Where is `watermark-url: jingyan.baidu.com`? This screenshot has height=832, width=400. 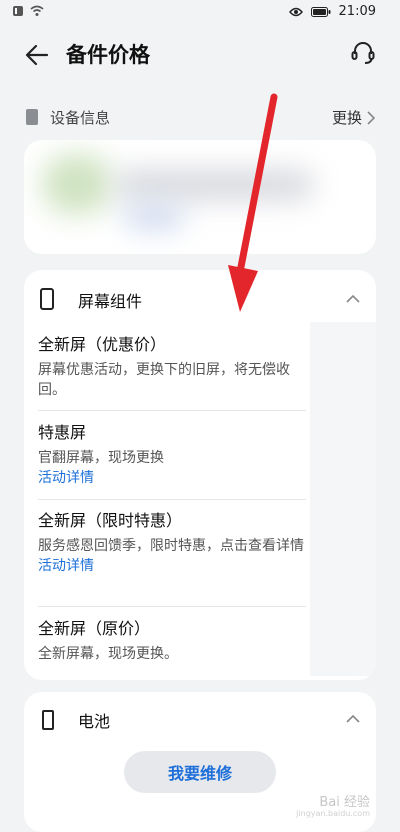 watermark-url: jingyan.baidu.com is located at coordinates (333, 813).